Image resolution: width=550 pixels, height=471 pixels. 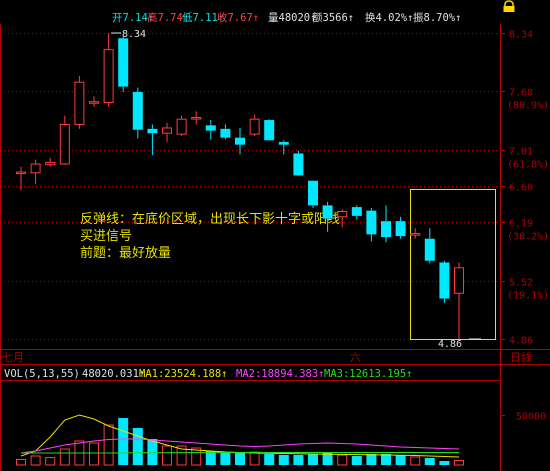 I want to click on price-tick-label: 7.68, so click(x=521, y=93).